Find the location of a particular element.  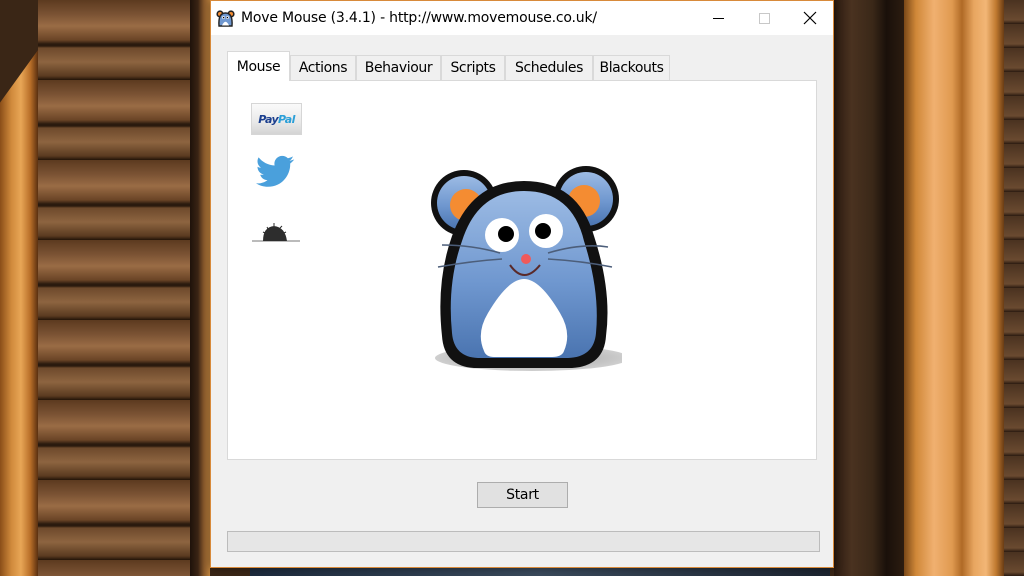

maximize-icon is located at coordinates (764, 18).